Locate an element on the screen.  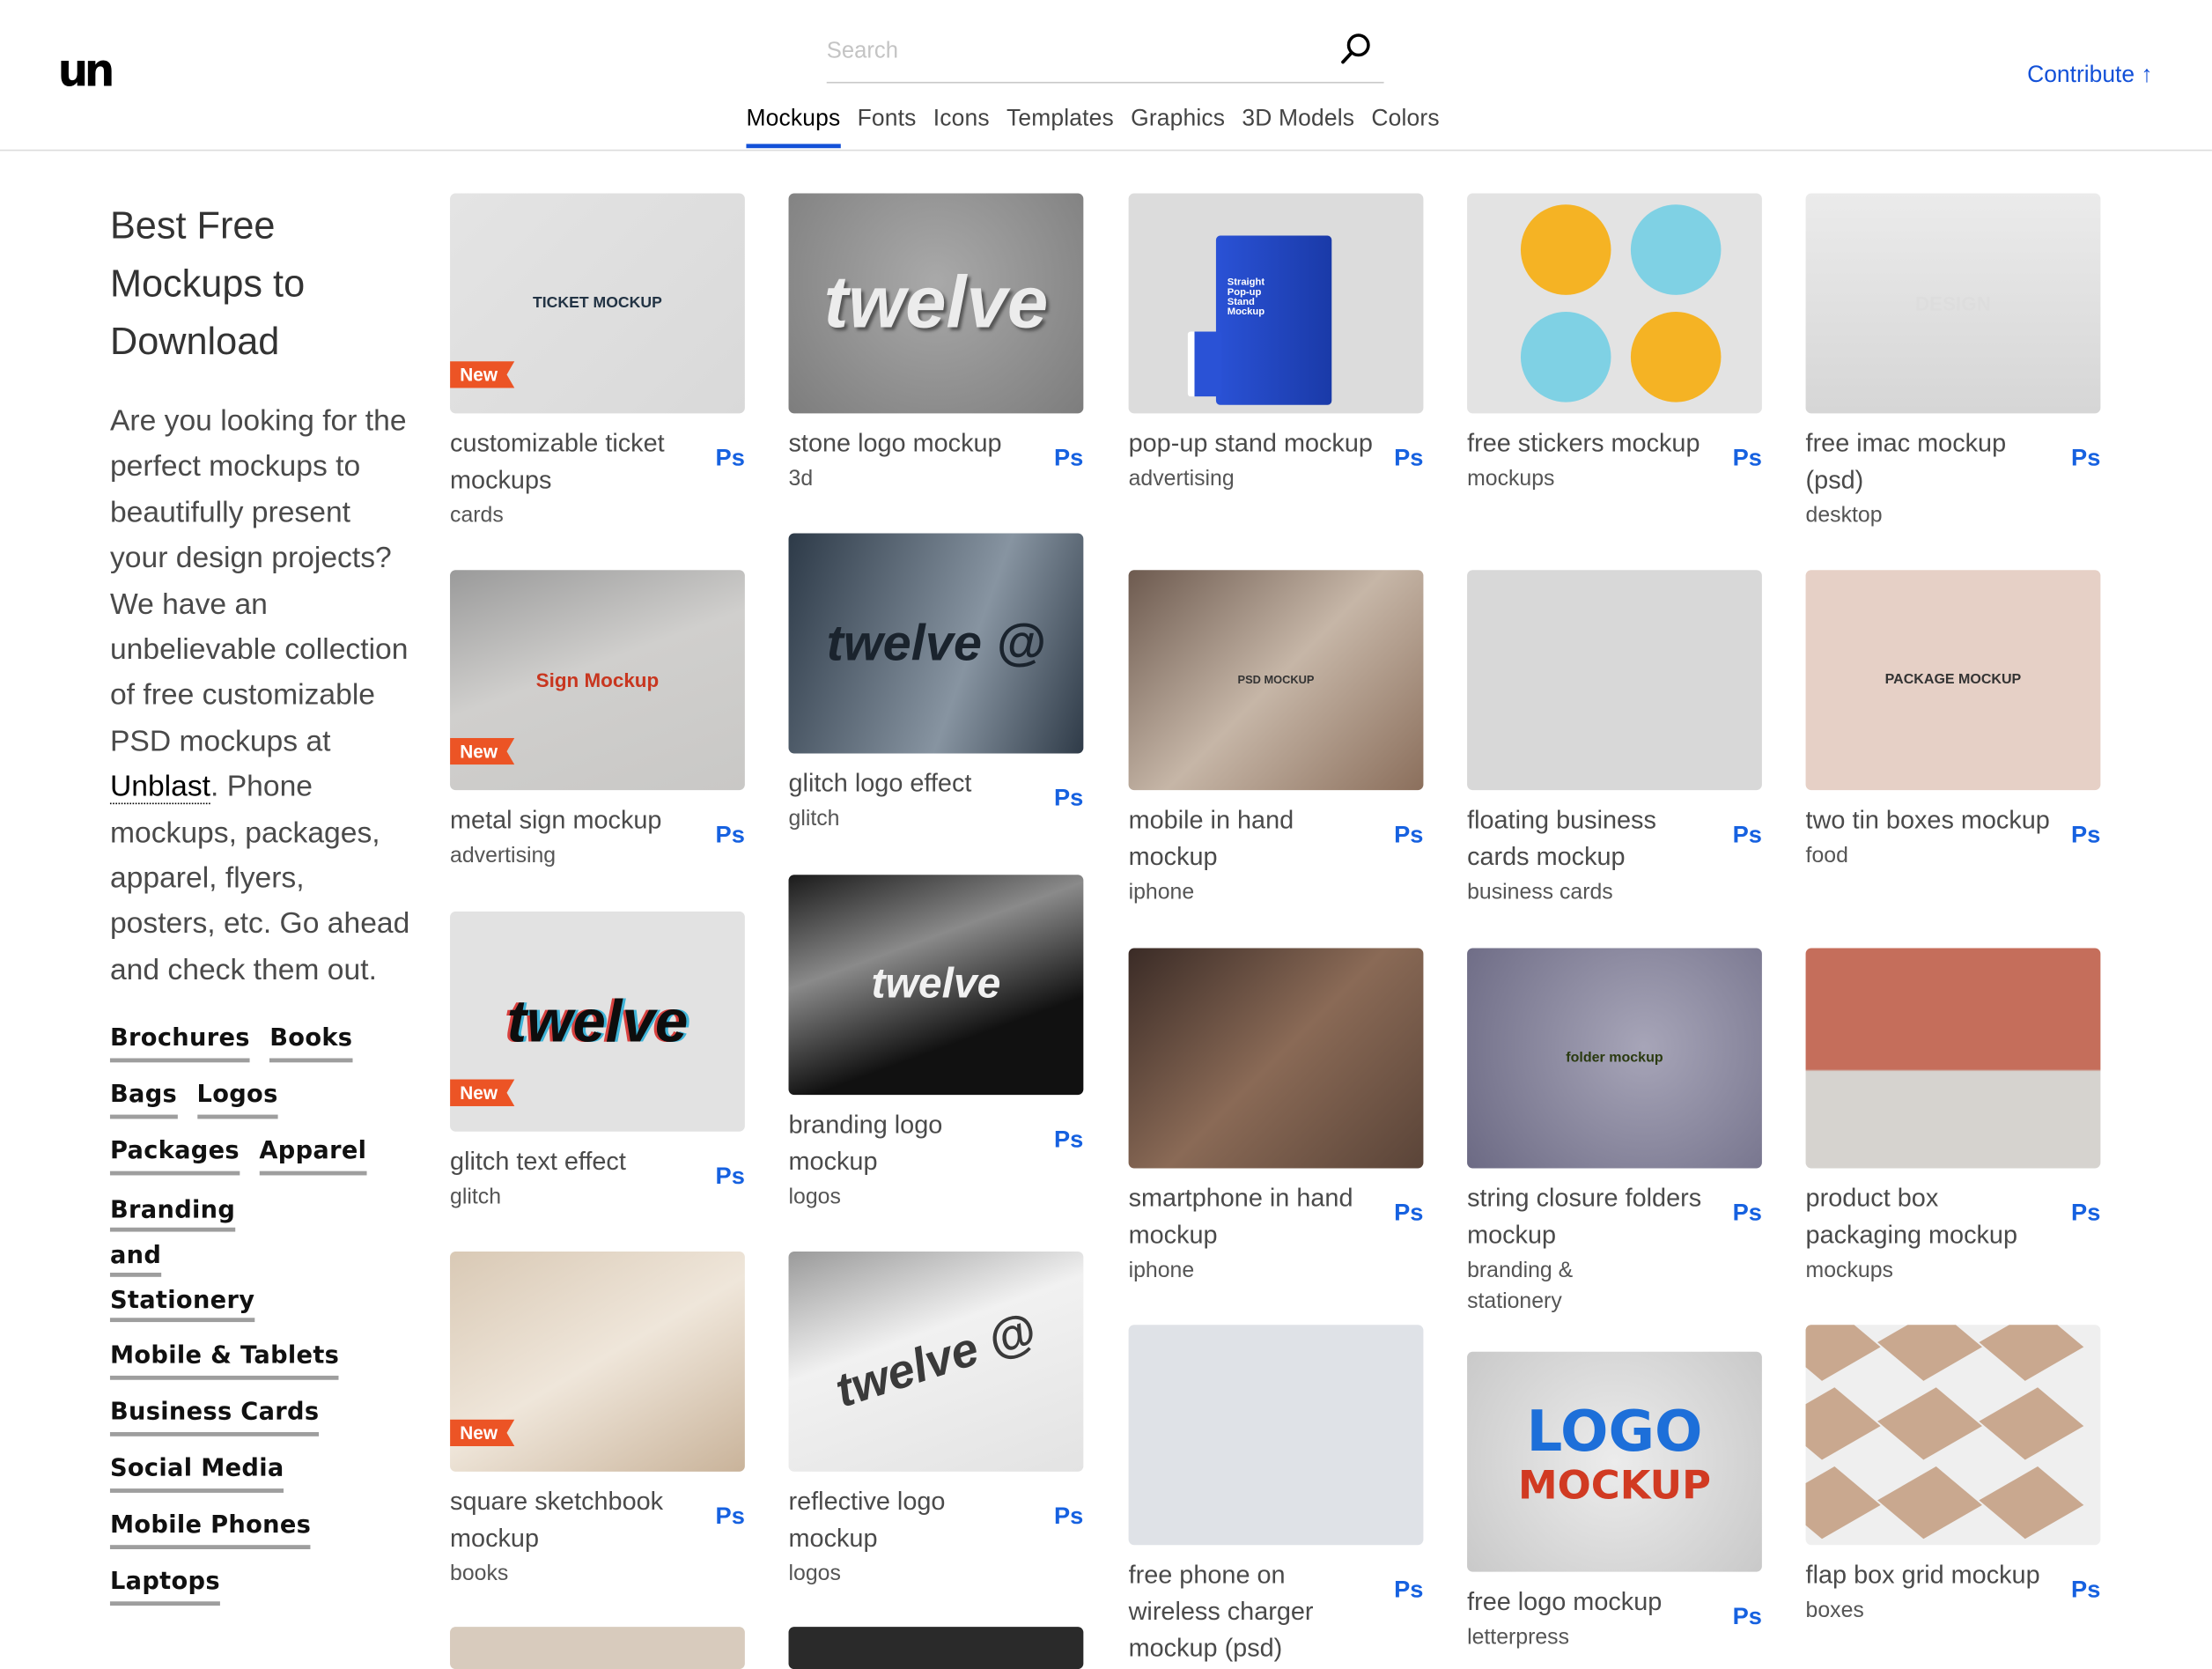
mockup-title: square sketchbook mockup is located at coordinates (573, 1519).